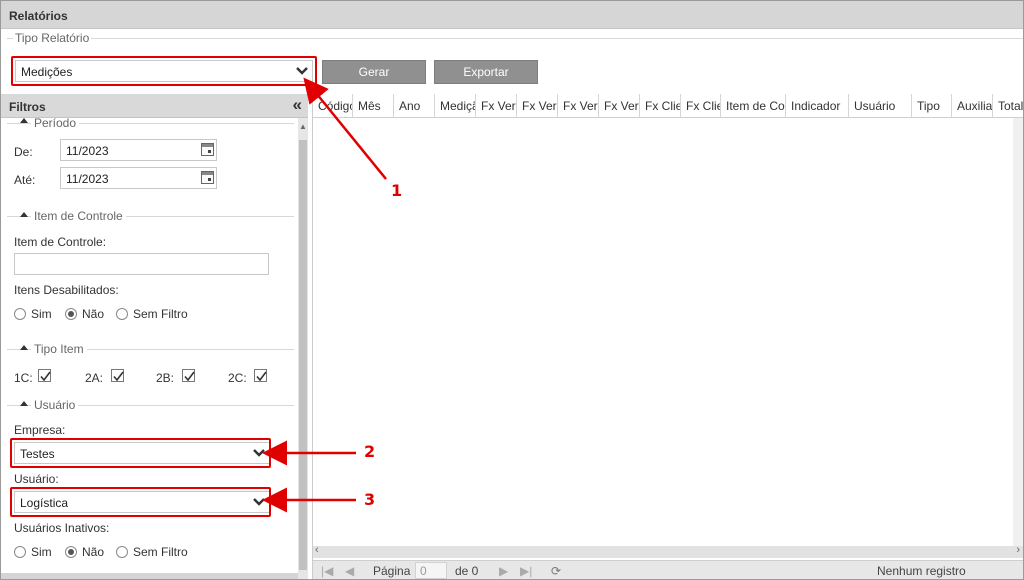 The image size is (1024, 580). Describe the element at coordinates (27, 107) in the screenshot. I see `filters-title: Filtros` at that location.